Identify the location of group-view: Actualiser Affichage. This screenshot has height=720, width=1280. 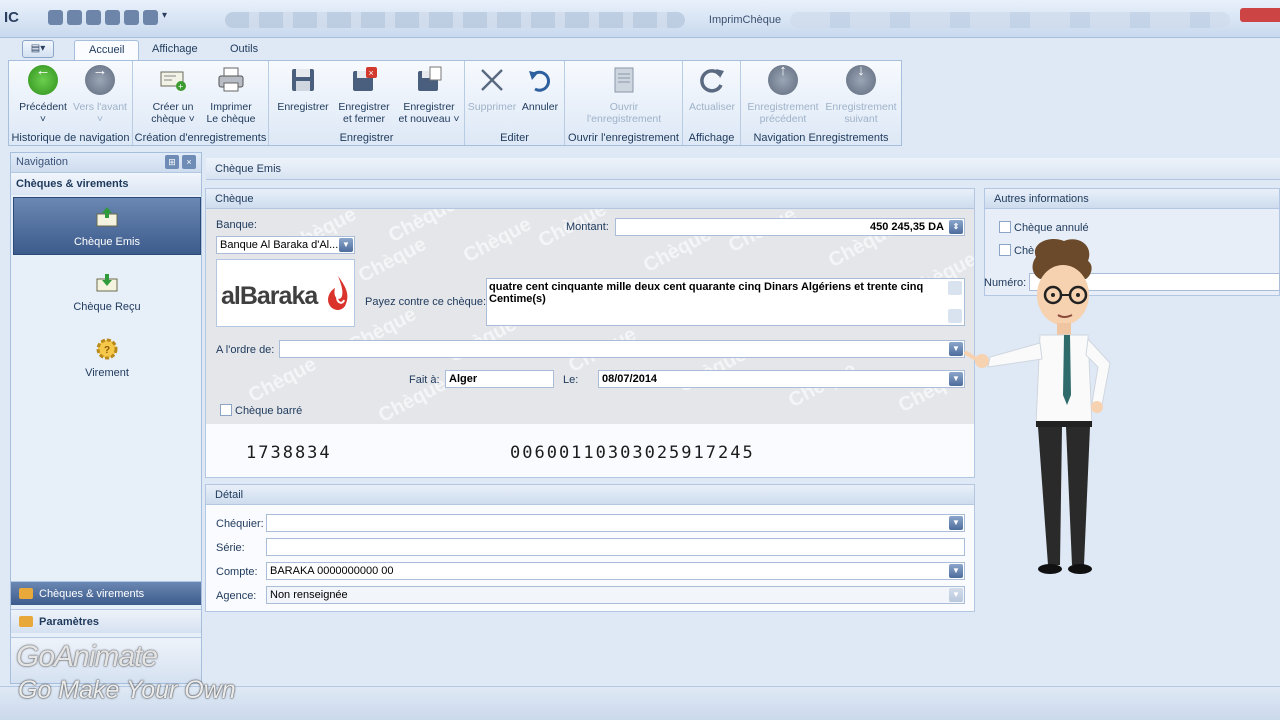
(712, 103).